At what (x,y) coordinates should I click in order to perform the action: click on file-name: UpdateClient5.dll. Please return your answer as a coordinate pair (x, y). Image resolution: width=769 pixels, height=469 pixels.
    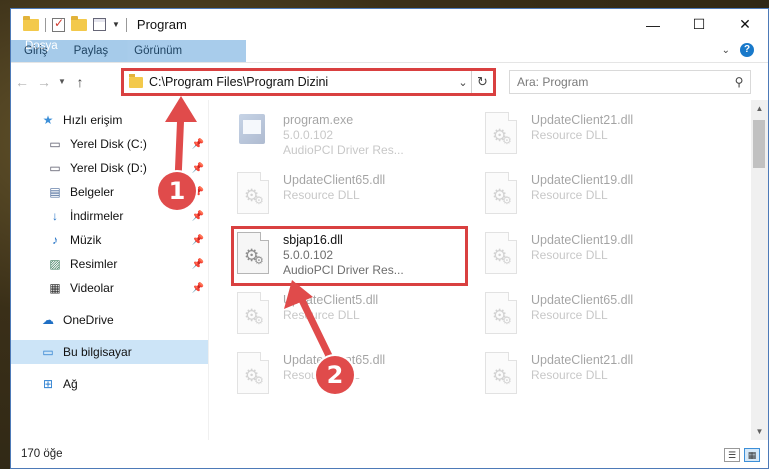
    Looking at the image, I should click on (331, 300).